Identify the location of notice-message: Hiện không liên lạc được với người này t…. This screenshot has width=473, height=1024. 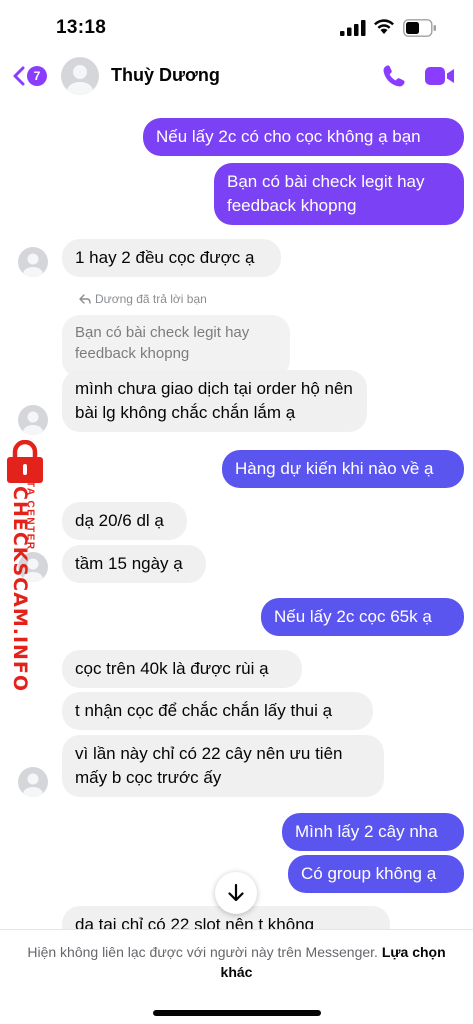
(204, 952).